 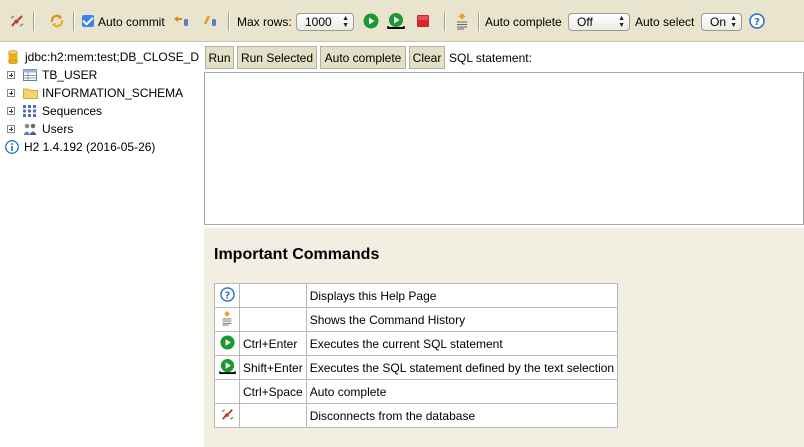 I want to click on auto-commit-checkbox, so click(x=88, y=21).